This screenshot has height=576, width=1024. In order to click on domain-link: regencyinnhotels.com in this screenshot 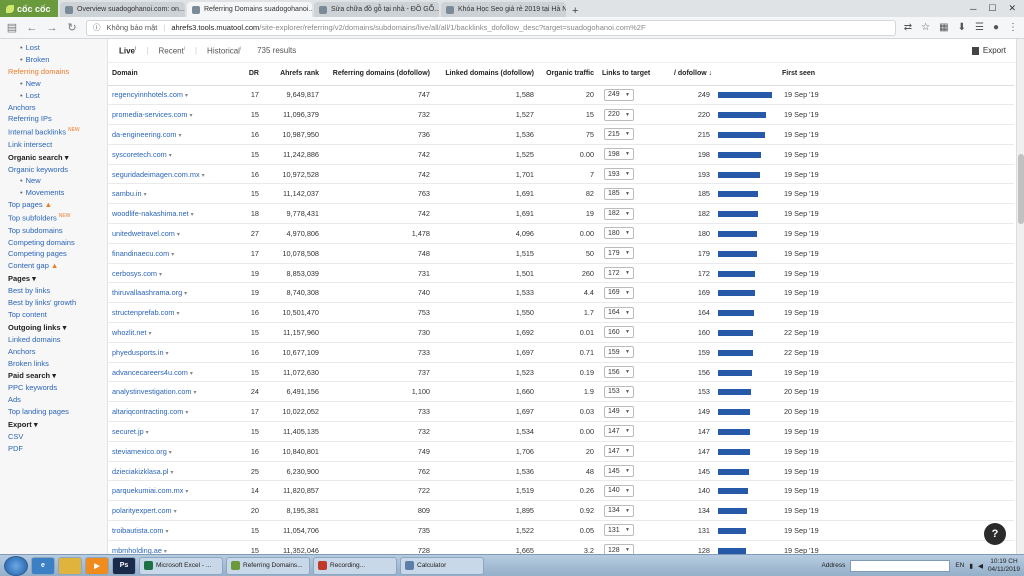, I will do `click(147, 94)`.